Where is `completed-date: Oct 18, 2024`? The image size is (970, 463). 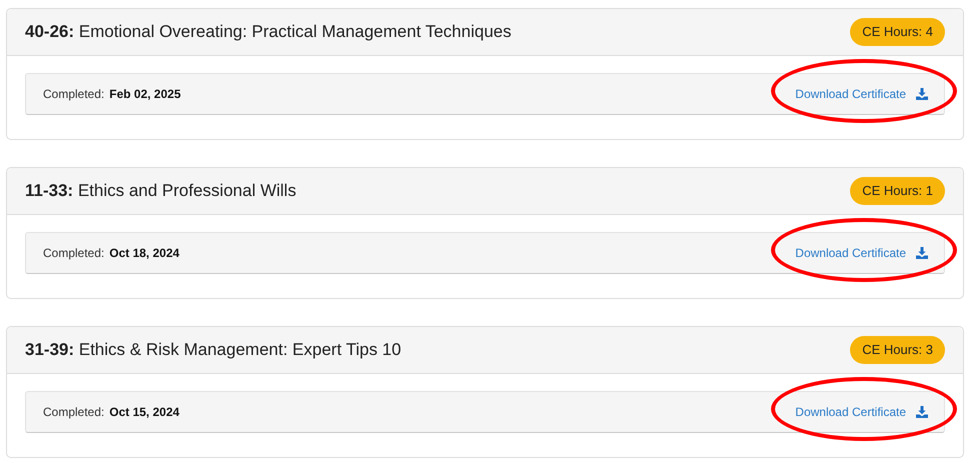 completed-date: Oct 18, 2024 is located at coordinates (144, 253).